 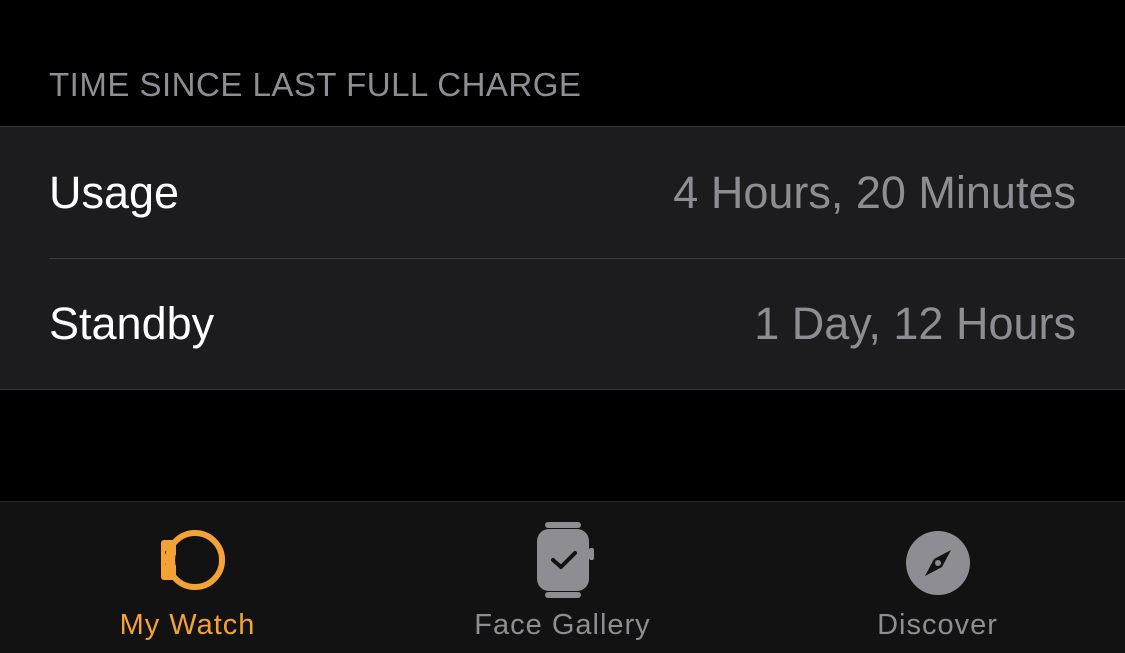 What do you see at coordinates (937, 625) in the screenshot?
I see `tab-discover-label: Discover` at bounding box center [937, 625].